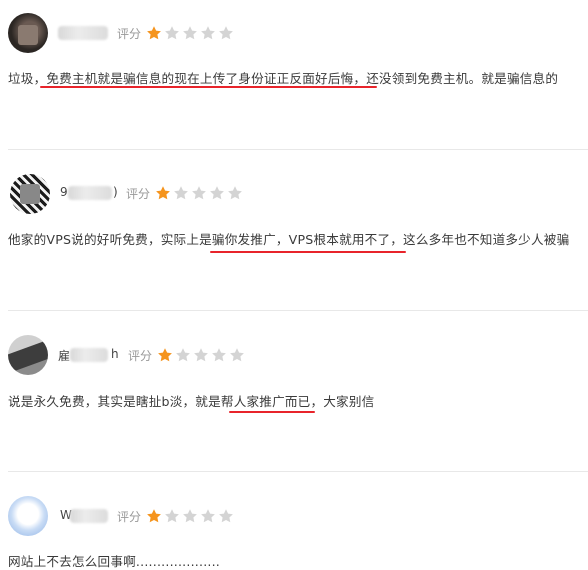 The image size is (588, 570). Describe the element at coordinates (115, 354) in the screenshot. I see `username-tail: h` at that location.